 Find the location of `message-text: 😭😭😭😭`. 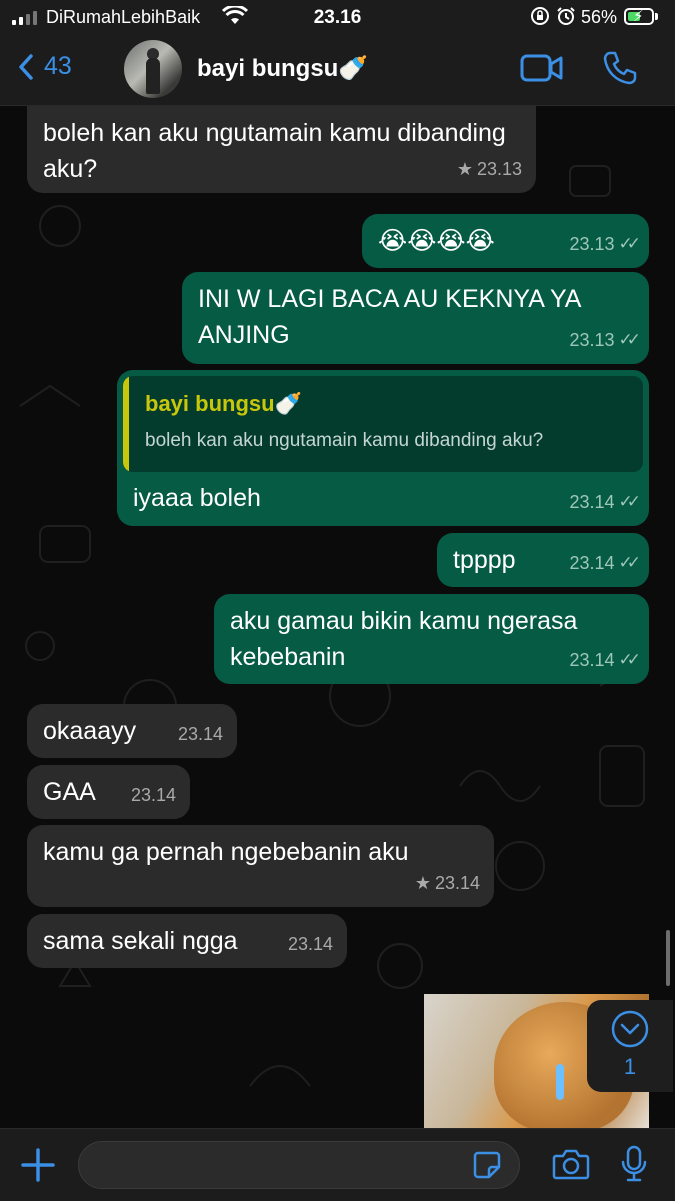

message-text: 😭😭😭😭 is located at coordinates (436, 241).